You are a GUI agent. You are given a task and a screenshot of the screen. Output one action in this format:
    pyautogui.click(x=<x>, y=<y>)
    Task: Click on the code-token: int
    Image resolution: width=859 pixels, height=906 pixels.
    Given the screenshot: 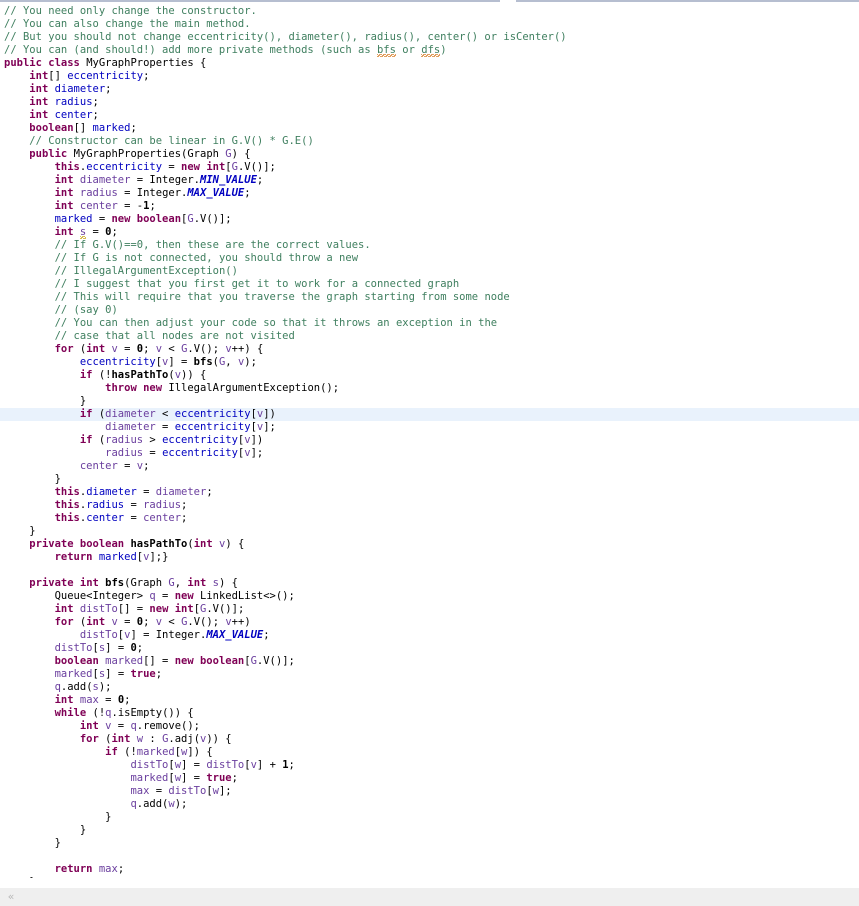 What is the action you would take?
    pyautogui.click(x=67, y=232)
    